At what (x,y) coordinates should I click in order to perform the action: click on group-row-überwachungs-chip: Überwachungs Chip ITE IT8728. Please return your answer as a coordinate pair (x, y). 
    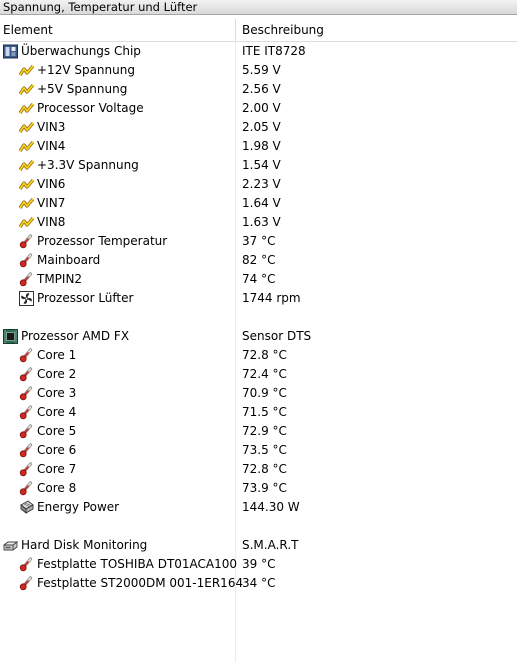
    Looking at the image, I should click on (258, 51).